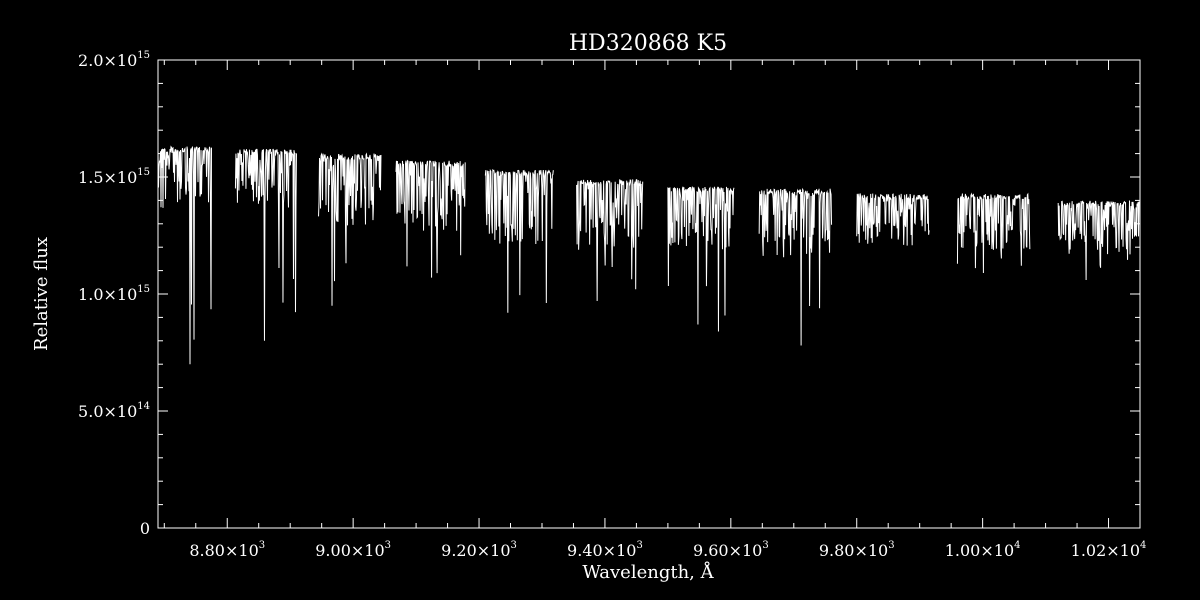  I want to click on x-tick-label: 9.00×103, so click(353, 550).